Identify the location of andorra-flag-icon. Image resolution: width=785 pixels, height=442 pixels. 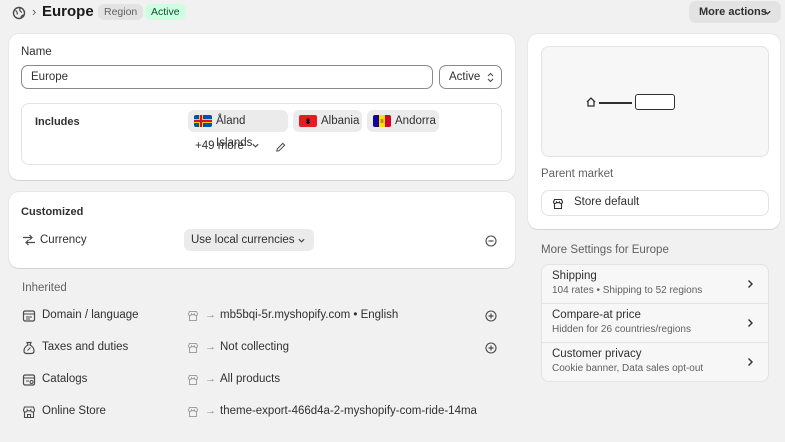
(382, 121).